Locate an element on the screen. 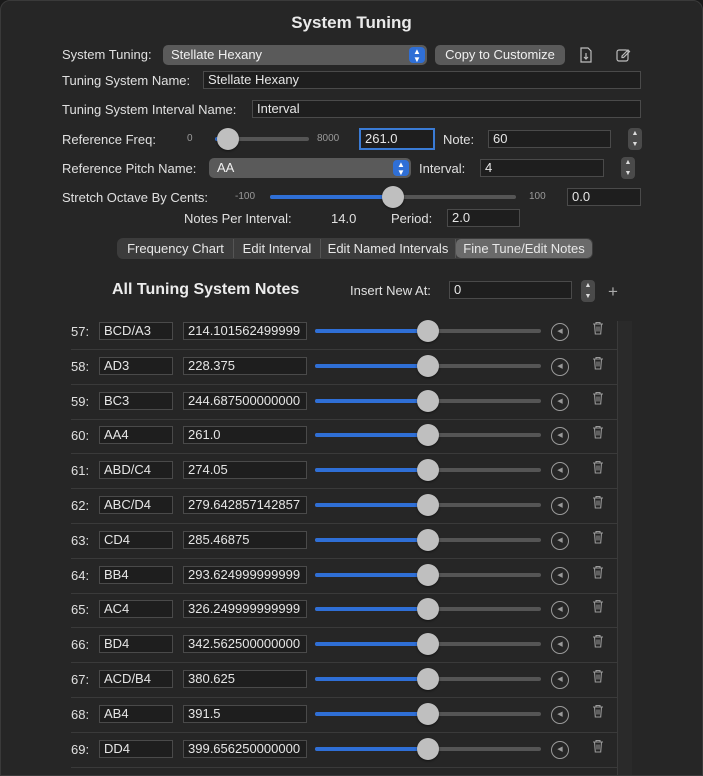 Image resolution: width=703 pixels, height=776 pixels. note-frequency-field: 228.375 is located at coordinates (245, 365).